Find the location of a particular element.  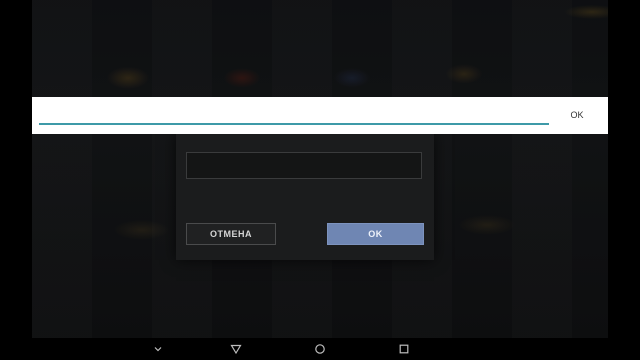

dialog-text-field is located at coordinates (304, 165).